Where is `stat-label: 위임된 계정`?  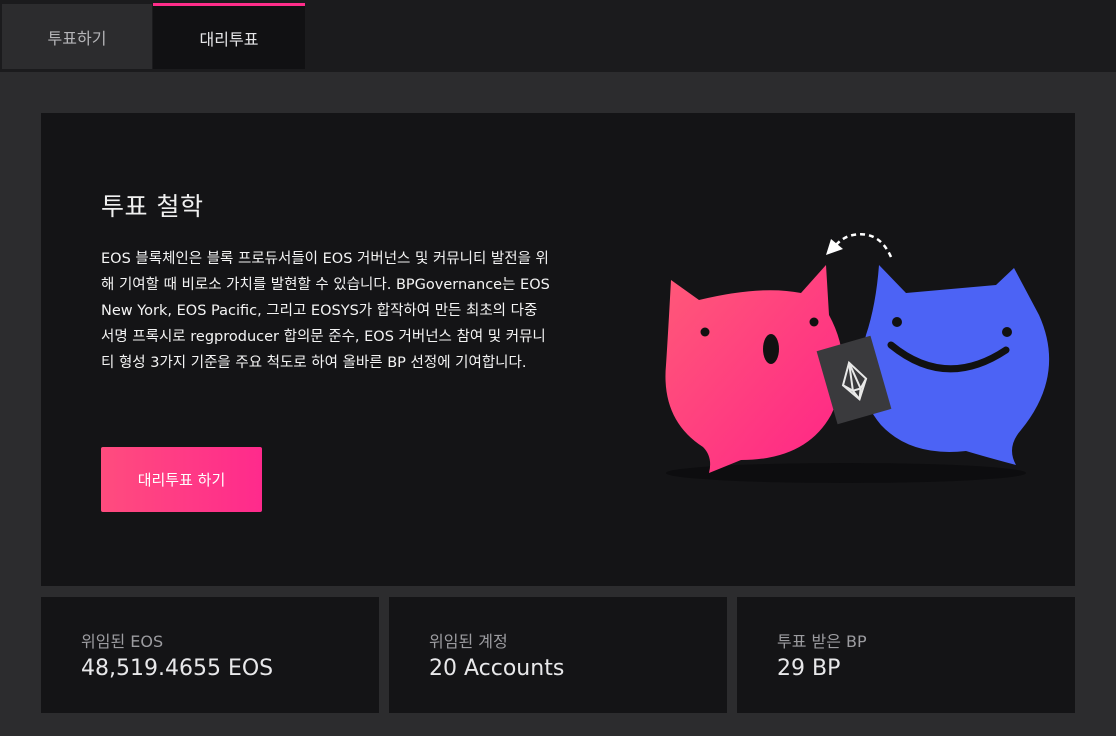
stat-label: 위임된 계정 is located at coordinates (468, 641).